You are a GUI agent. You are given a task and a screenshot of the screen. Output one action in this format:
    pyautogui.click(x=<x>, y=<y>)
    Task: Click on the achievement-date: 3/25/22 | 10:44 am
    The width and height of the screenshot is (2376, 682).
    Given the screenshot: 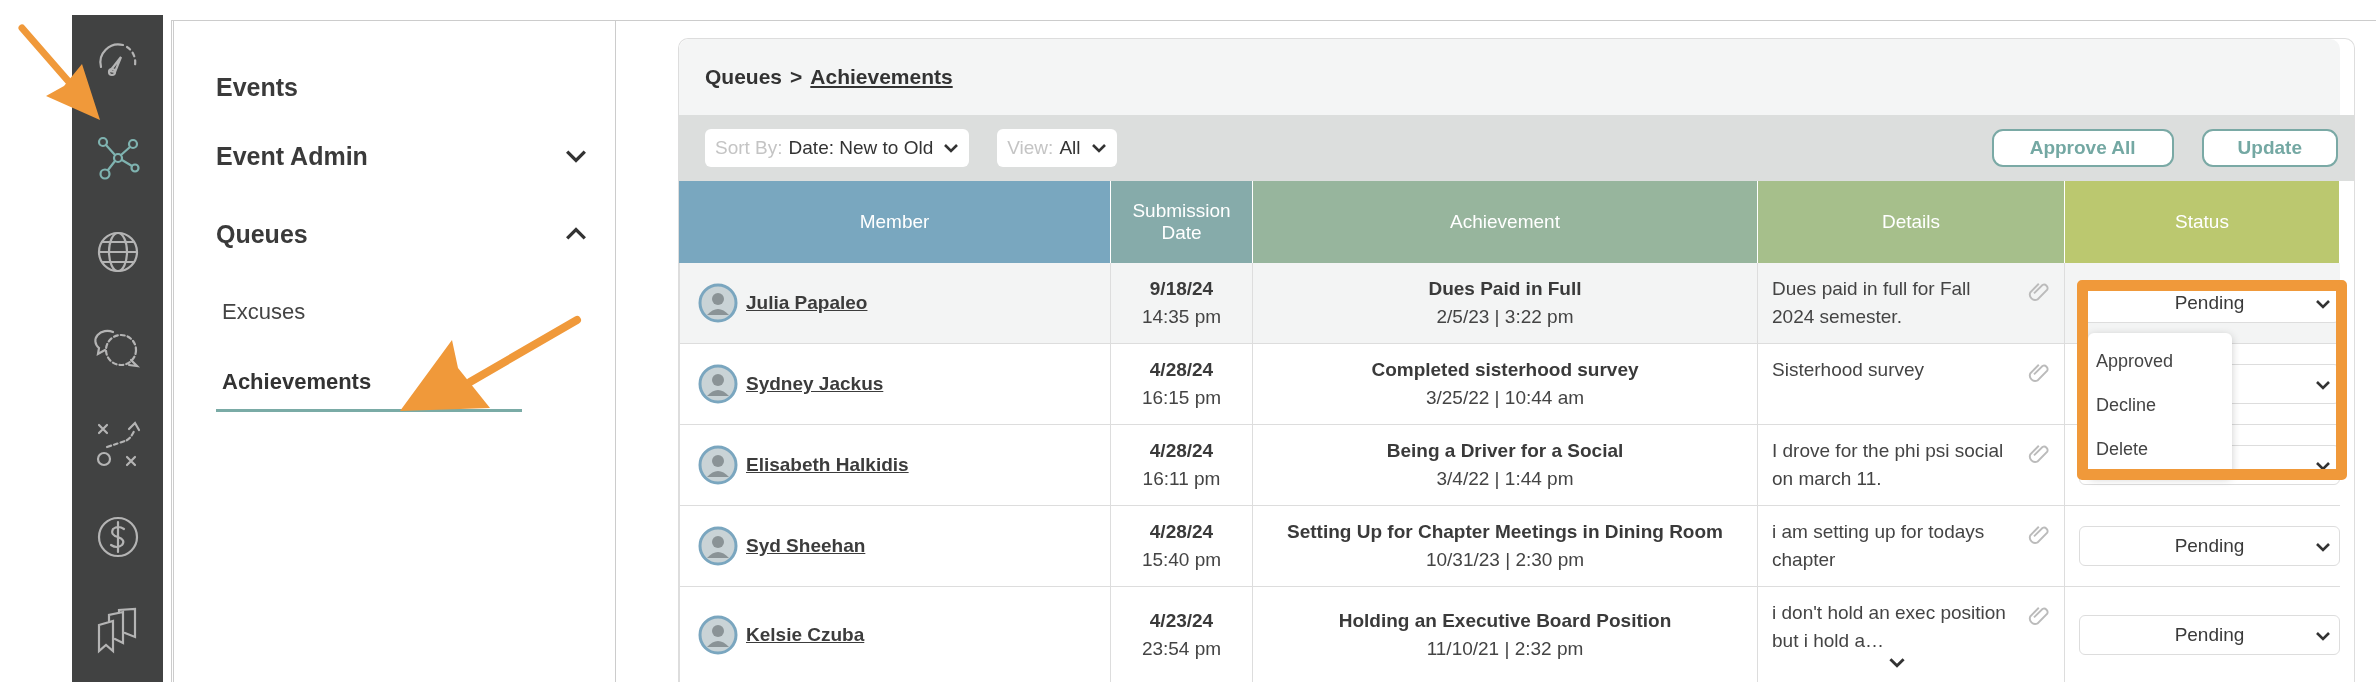 What is the action you would take?
    pyautogui.click(x=1505, y=398)
    